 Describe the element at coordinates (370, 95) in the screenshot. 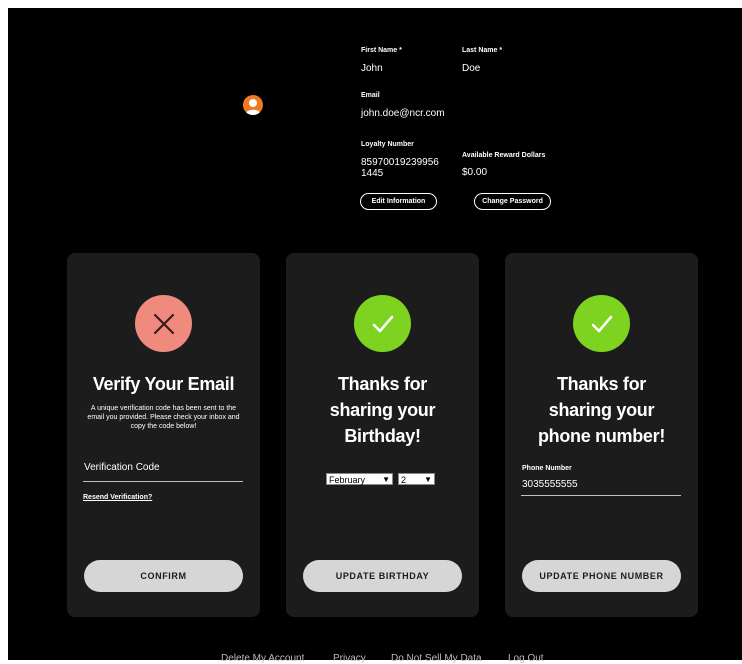

I see `email-label: Email` at that location.